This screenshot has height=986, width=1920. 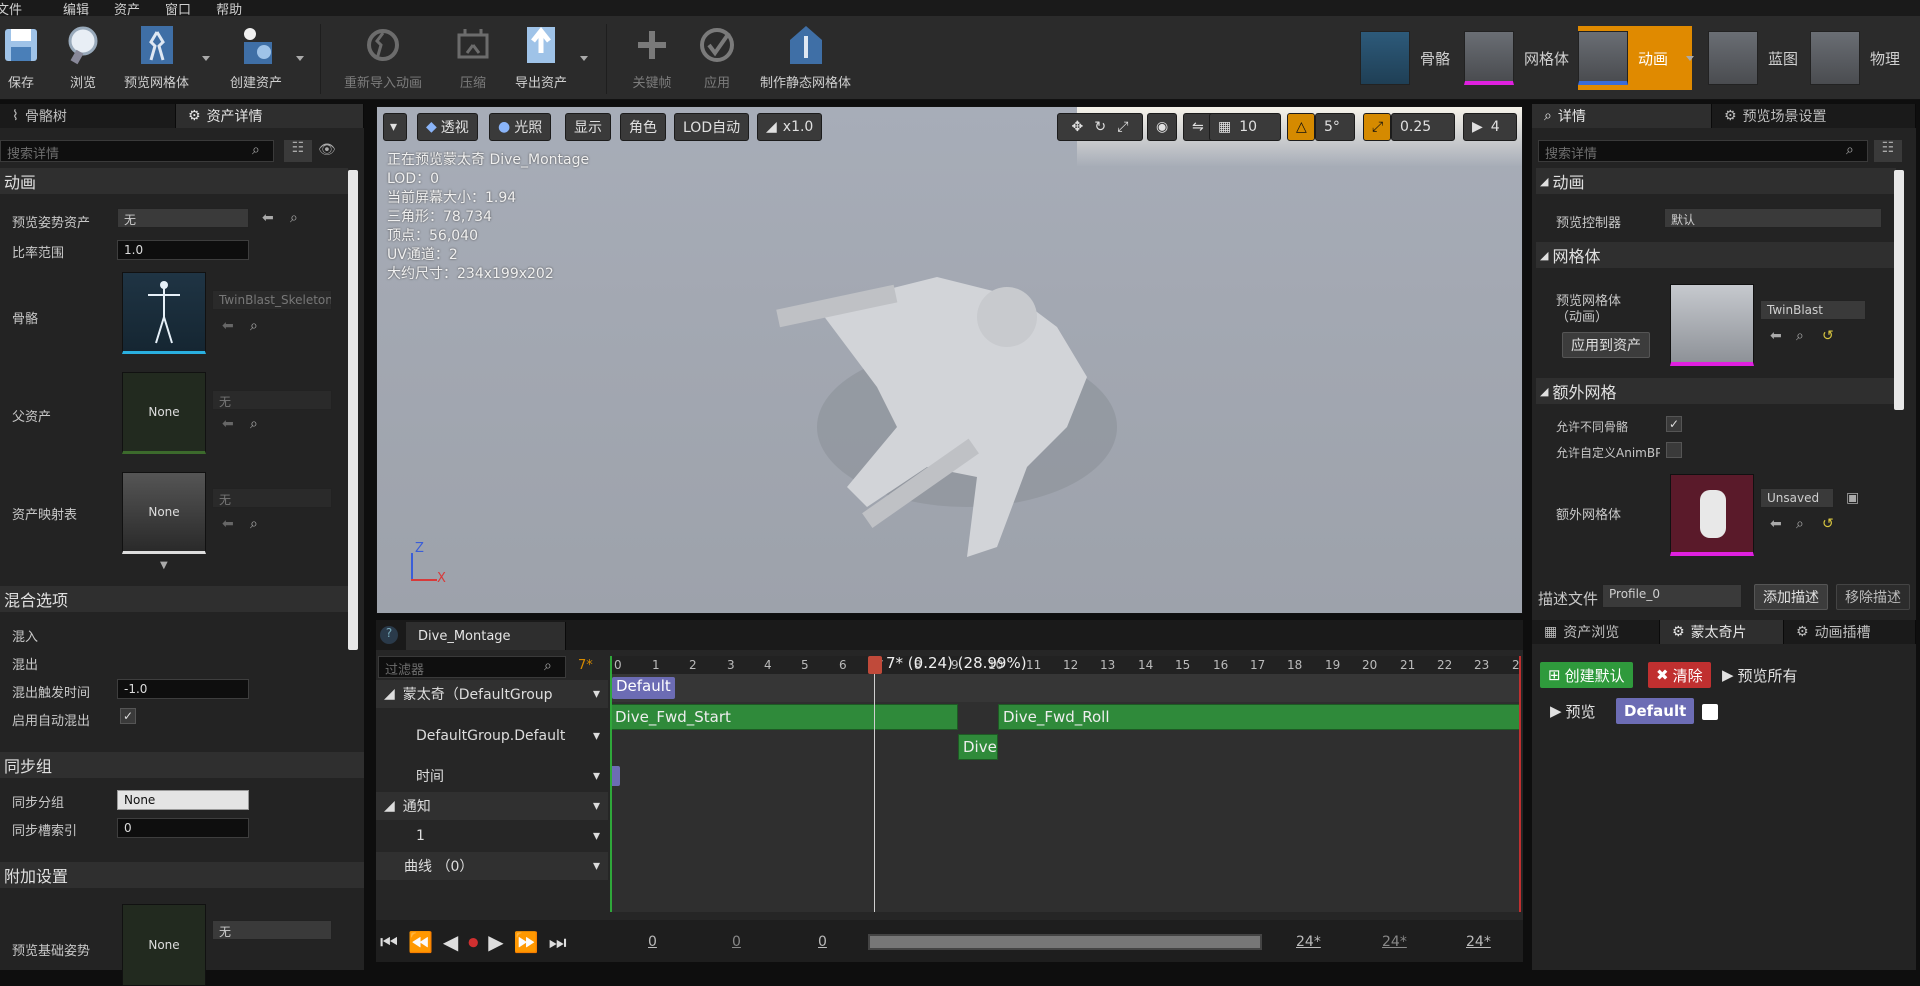 What do you see at coordinates (492, 806) in the screenshot?
I see `track-notifies: ◢ 通知 ▾` at bounding box center [492, 806].